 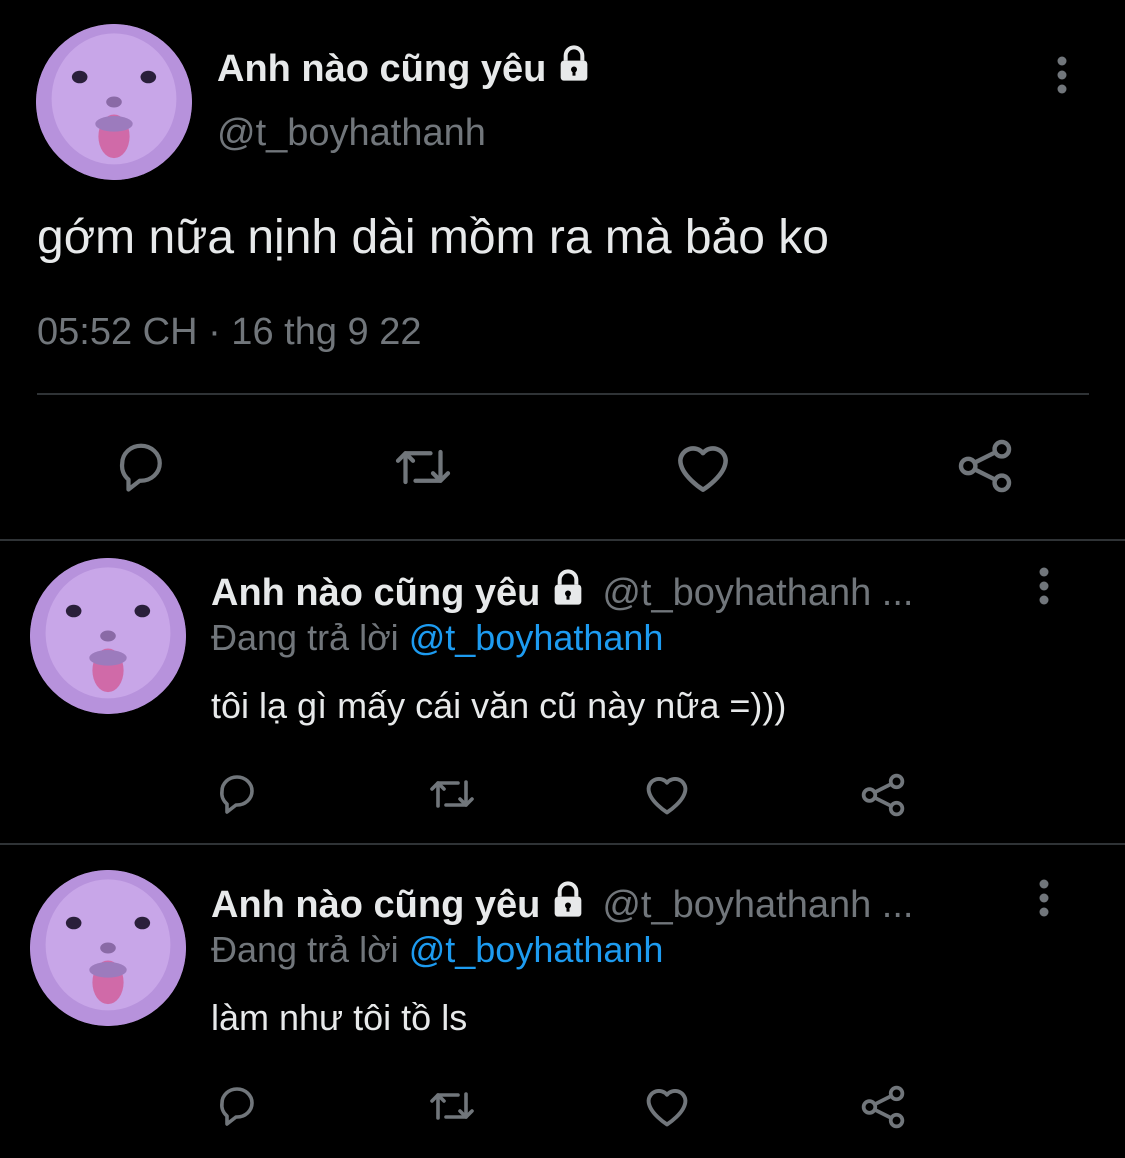 I want to click on reply-text: làm như tôi tồ ls, so click(x=339, y=1017).